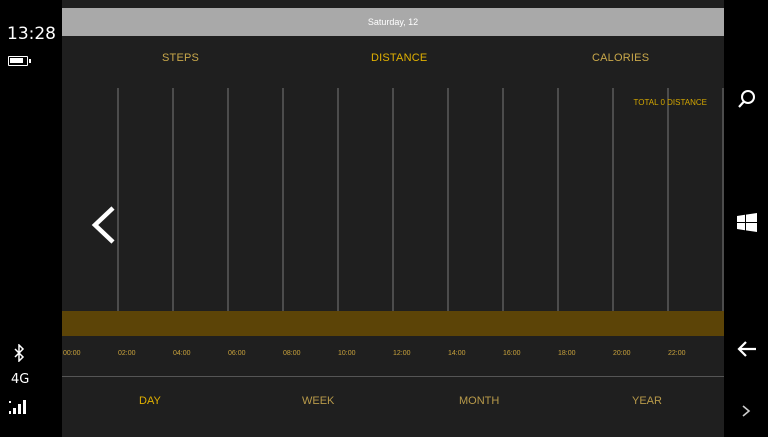 Image resolution: width=768 pixels, height=437 pixels. What do you see at coordinates (457, 353) in the screenshot?
I see `hour-tick-label: 14:00` at bounding box center [457, 353].